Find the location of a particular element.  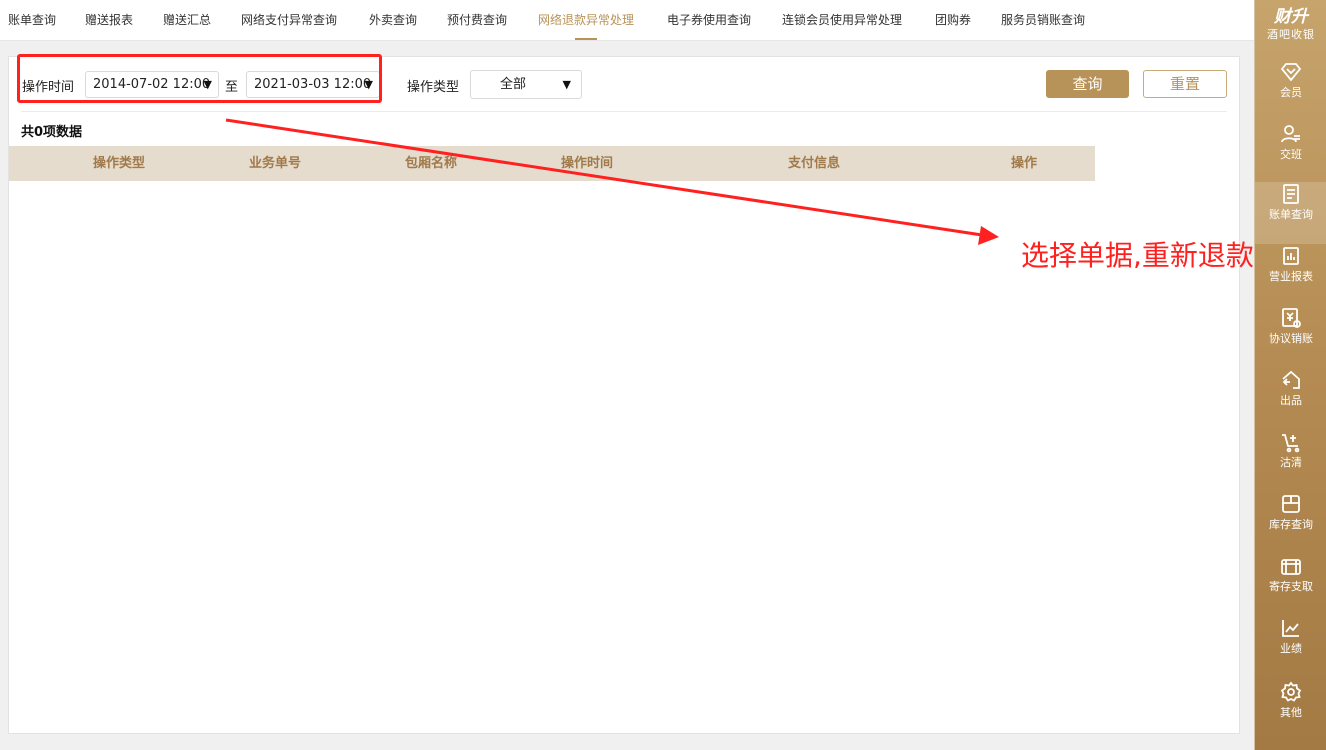

sidebar-item-performance: 业绩 is located at coordinates (1290, 647).